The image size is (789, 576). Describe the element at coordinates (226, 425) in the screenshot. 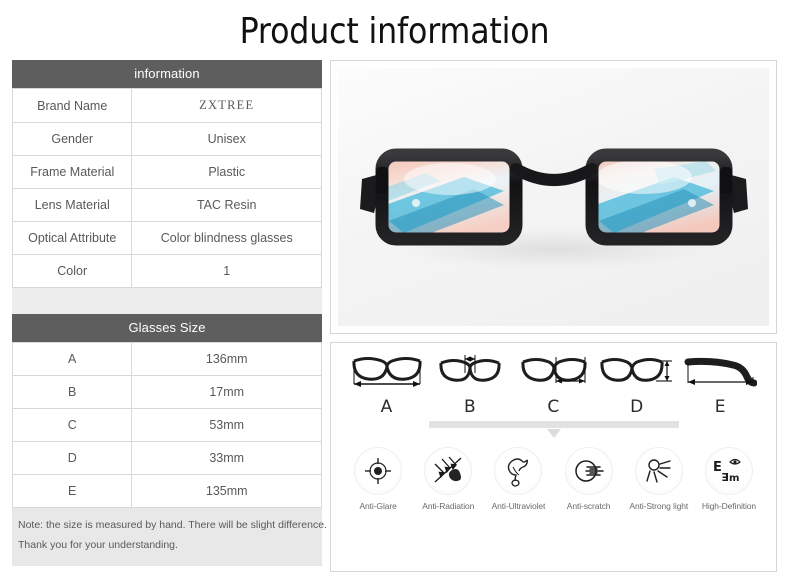

I see `size-value-c: 53mm` at that location.